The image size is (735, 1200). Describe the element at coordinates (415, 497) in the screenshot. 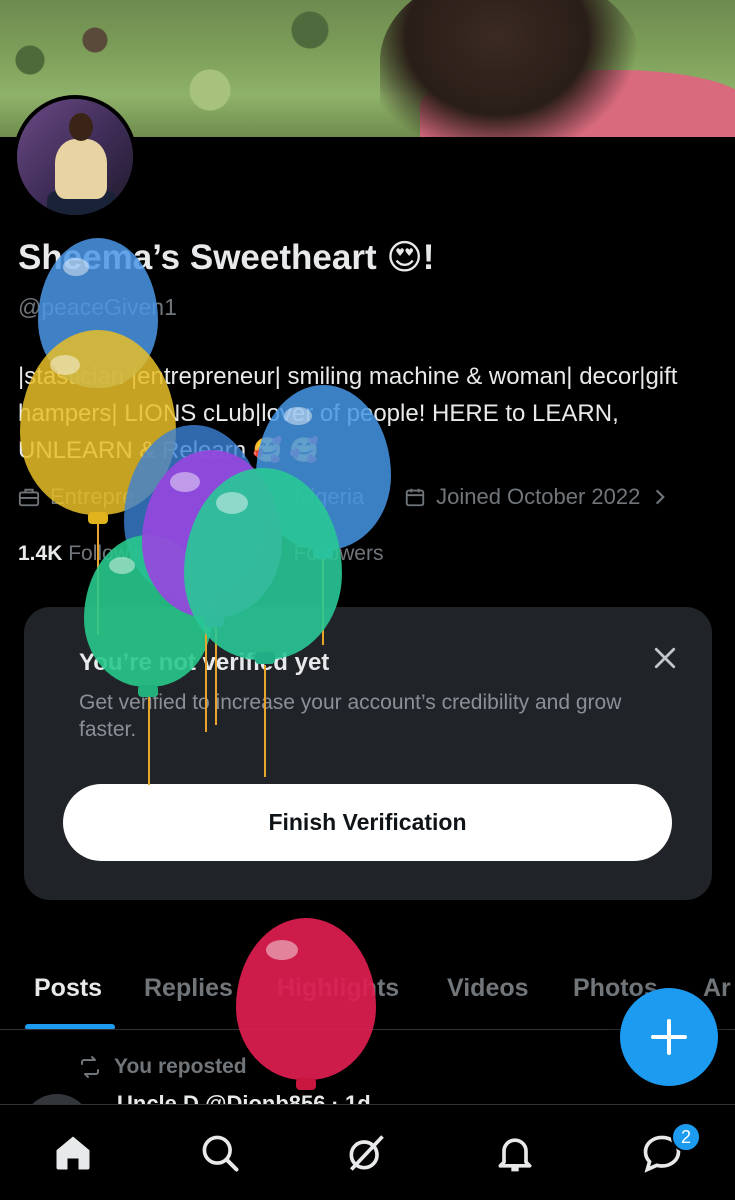

I see `calendar-icon` at that location.